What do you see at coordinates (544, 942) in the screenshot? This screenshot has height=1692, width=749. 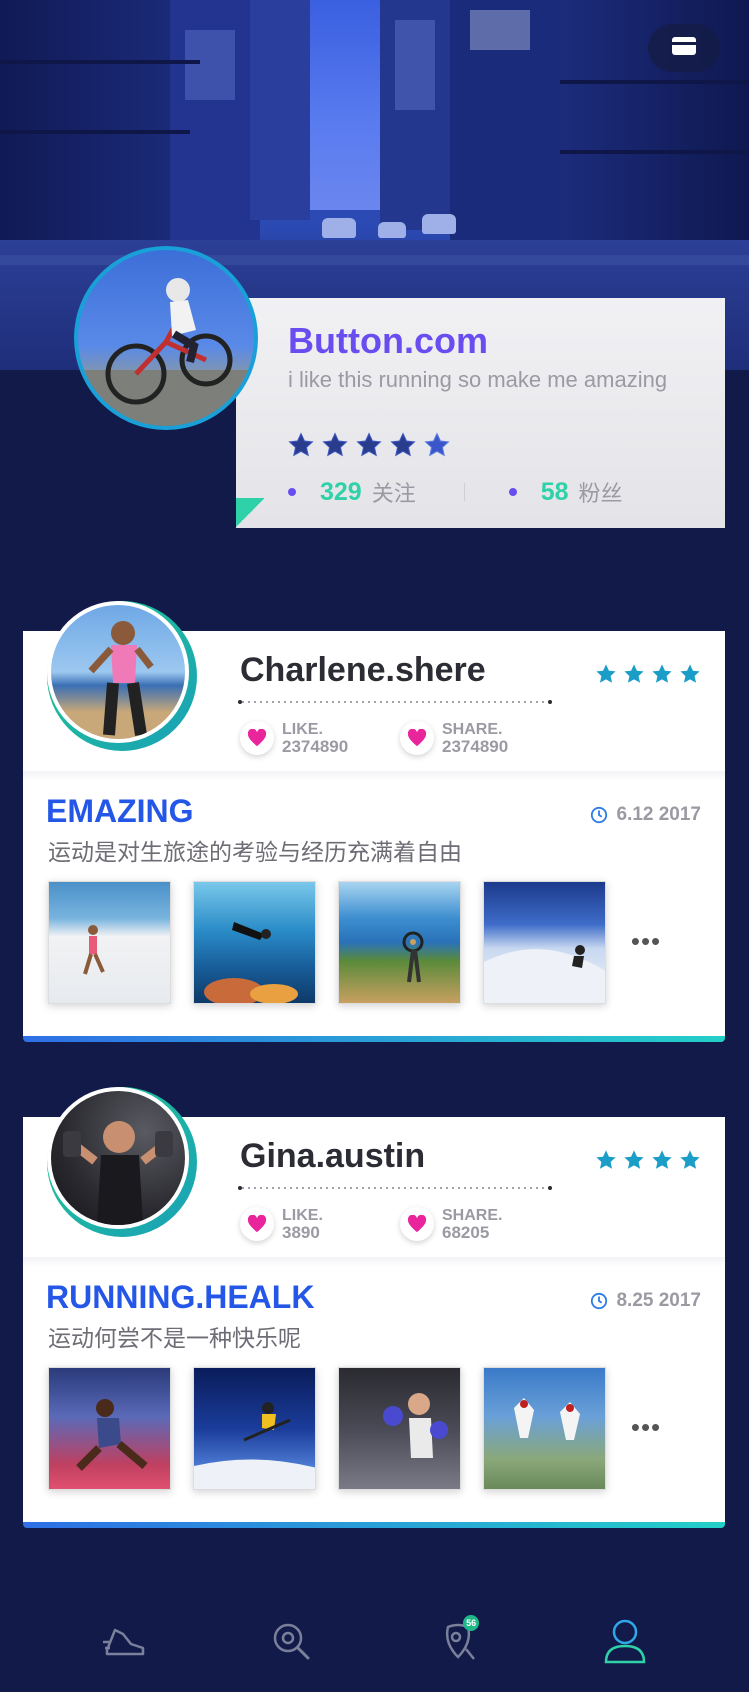 I see `thumbnail-snowboarder` at bounding box center [544, 942].